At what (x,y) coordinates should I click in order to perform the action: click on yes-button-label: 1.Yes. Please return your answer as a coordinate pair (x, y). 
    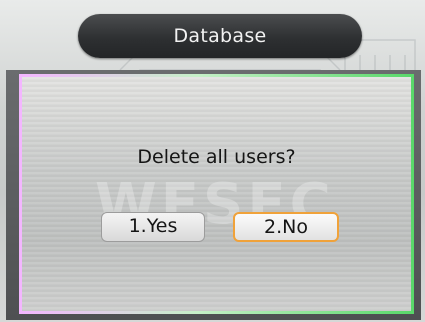
    Looking at the image, I should click on (153, 226).